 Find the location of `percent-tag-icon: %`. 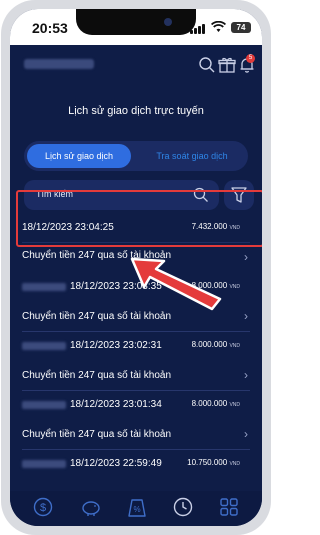

percent-tag-icon: % is located at coordinates (137, 507).